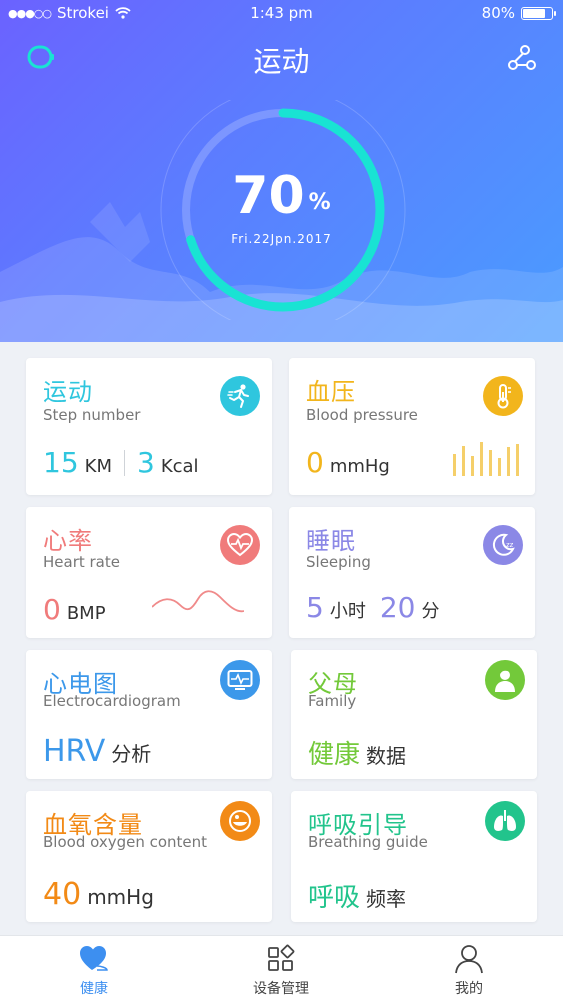  Describe the element at coordinates (92, 415) in the screenshot. I see `card-subtitle: Step number` at that location.